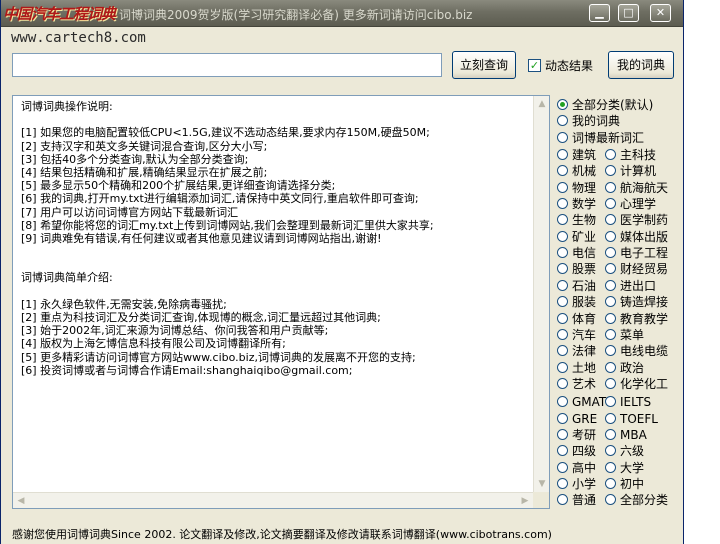 The height and width of the screenshot is (544, 720). Describe the element at coordinates (641, 65) in the screenshot. I see `my-dictionary-button: 我的词典` at that location.